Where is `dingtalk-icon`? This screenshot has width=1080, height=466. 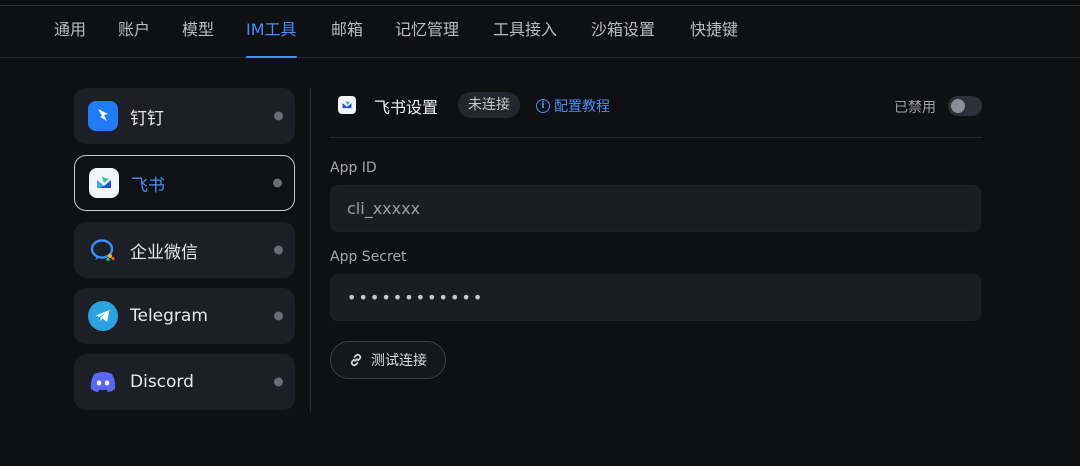 dingtalk-icon is located at coordinates (103, 116).